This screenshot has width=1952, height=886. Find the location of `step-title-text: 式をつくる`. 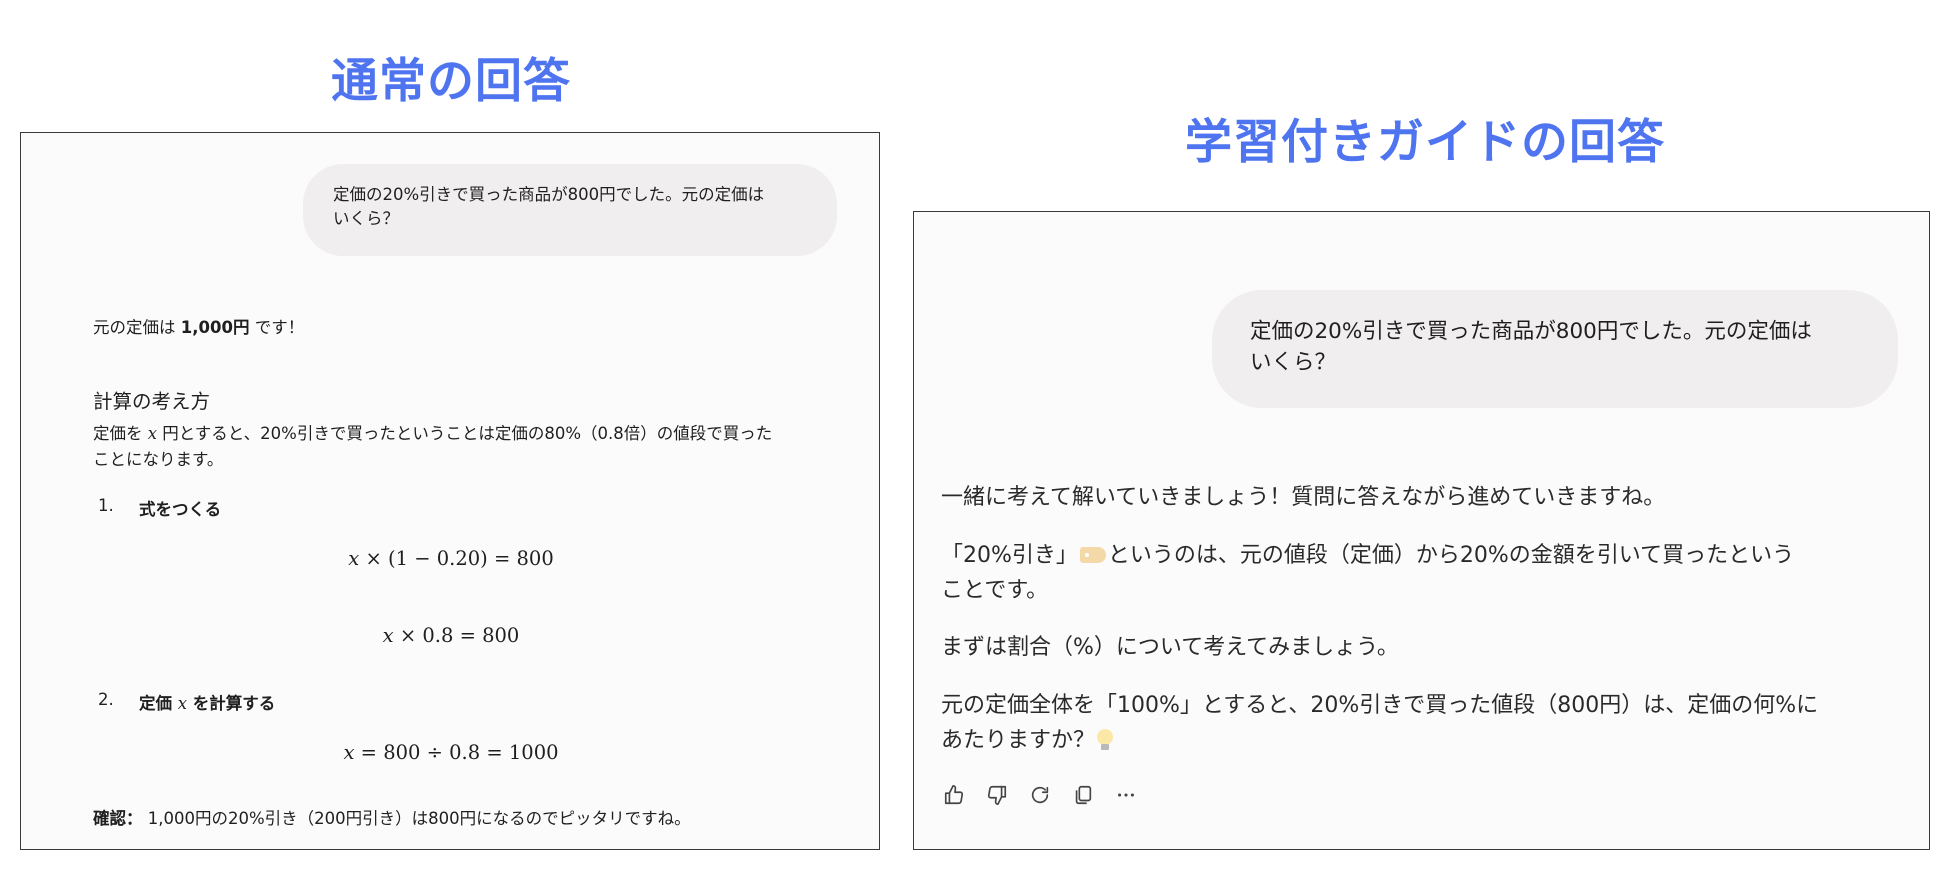

step-title-text: 式をつくる is located at coordinates (180, 509).